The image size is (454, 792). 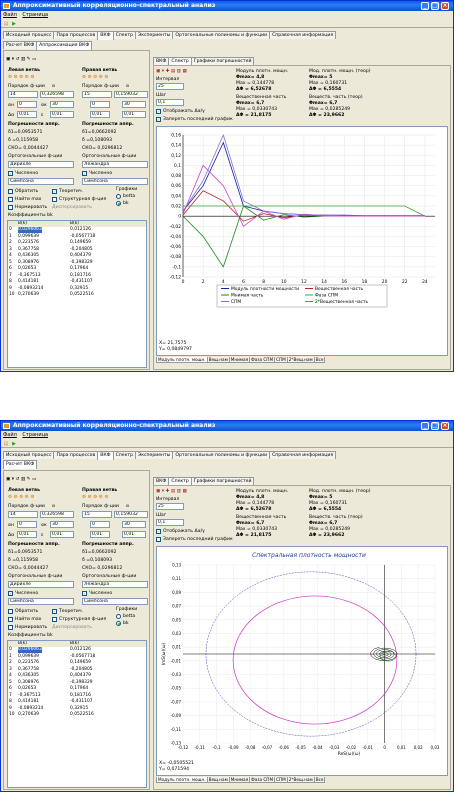 What do you see at coordinates (158, 539) in the screenshot?
I see `freeze-checkbox` at bounding box center [158, 539].